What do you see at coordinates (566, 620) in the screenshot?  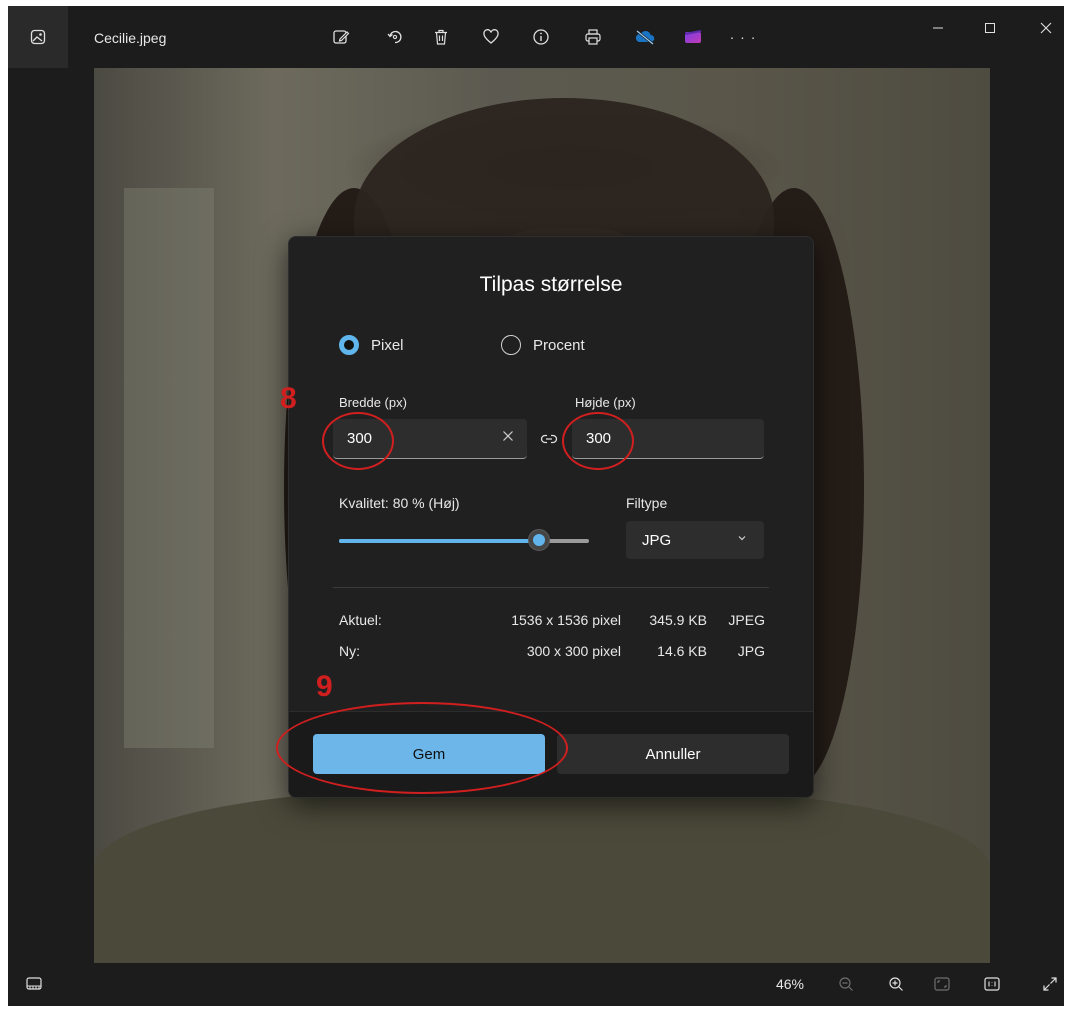 I see `current-dimensions: 1536 x 1536 pixel` at bounding box center [566, 620].